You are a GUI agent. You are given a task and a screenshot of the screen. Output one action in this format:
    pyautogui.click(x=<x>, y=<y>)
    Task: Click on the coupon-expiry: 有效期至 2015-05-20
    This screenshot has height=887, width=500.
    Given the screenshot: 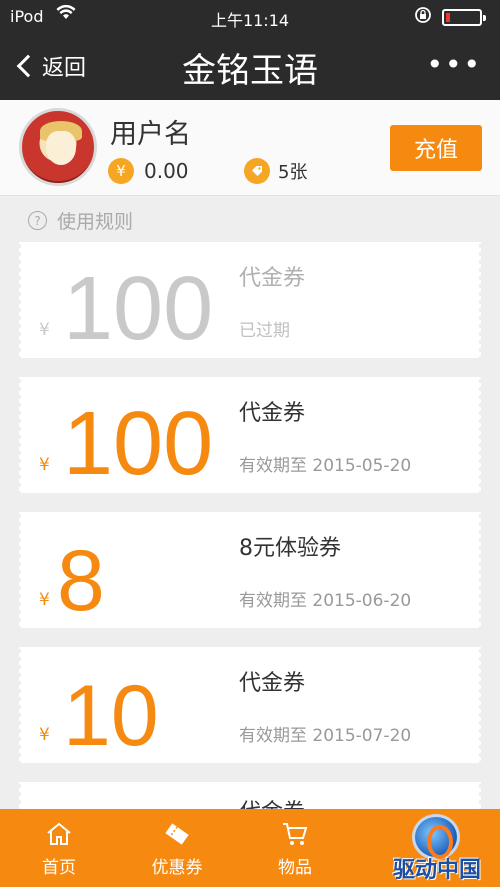 What is the action you would take?
    pyautogui.click(x=325, y=466)
    